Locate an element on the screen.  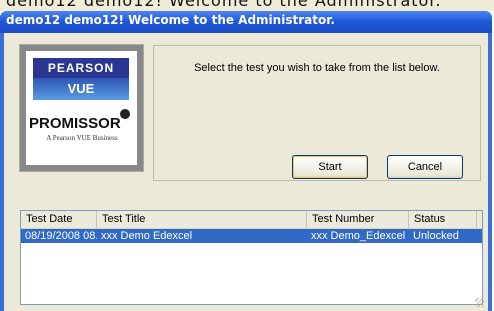
cell-status: Unlocked is located at coordinates (436, 236).